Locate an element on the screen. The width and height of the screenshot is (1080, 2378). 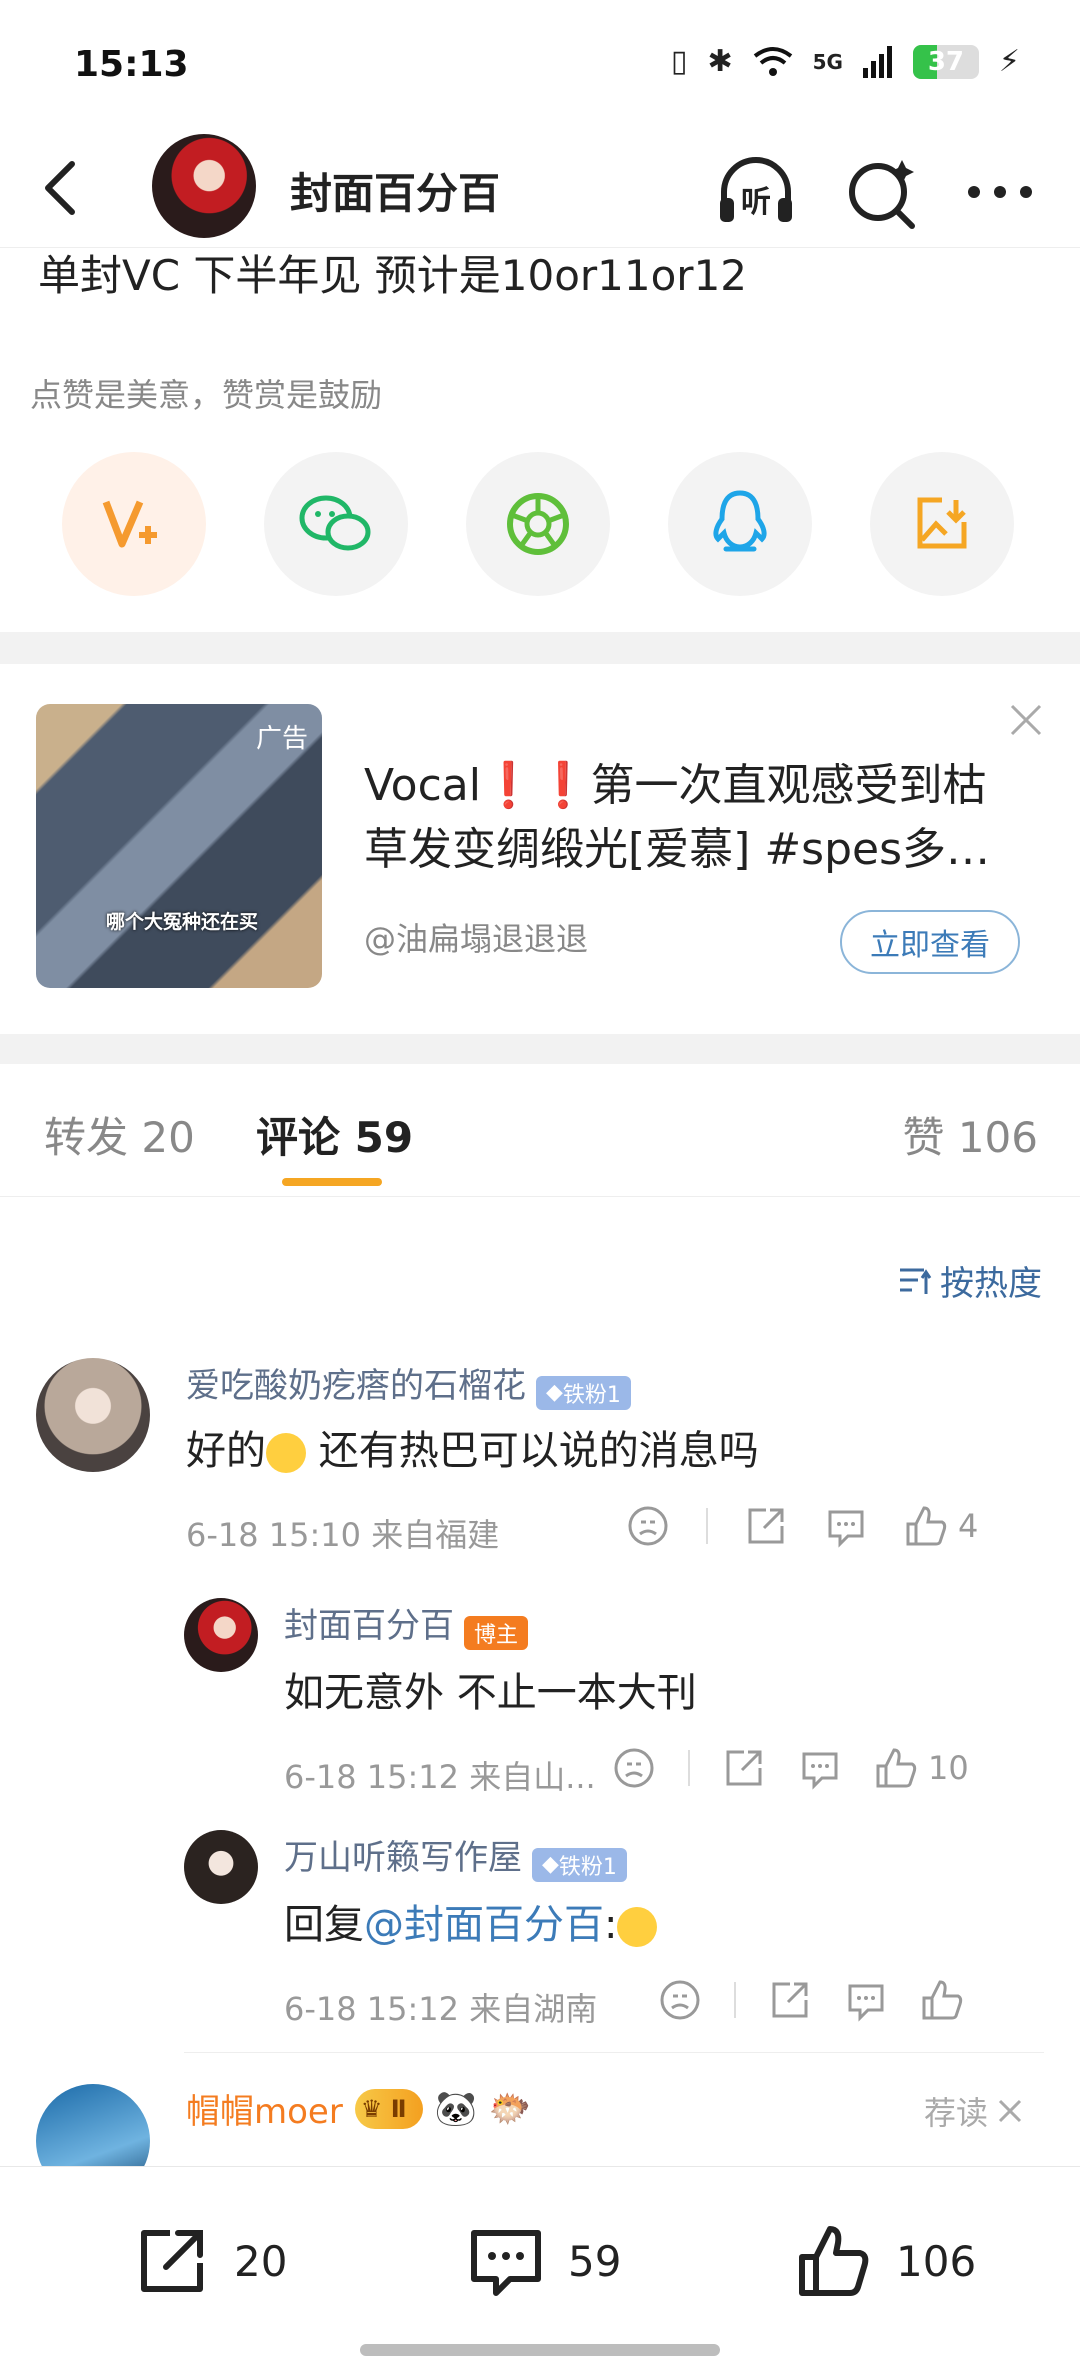
search-icon is located at coordinates (882, 194).